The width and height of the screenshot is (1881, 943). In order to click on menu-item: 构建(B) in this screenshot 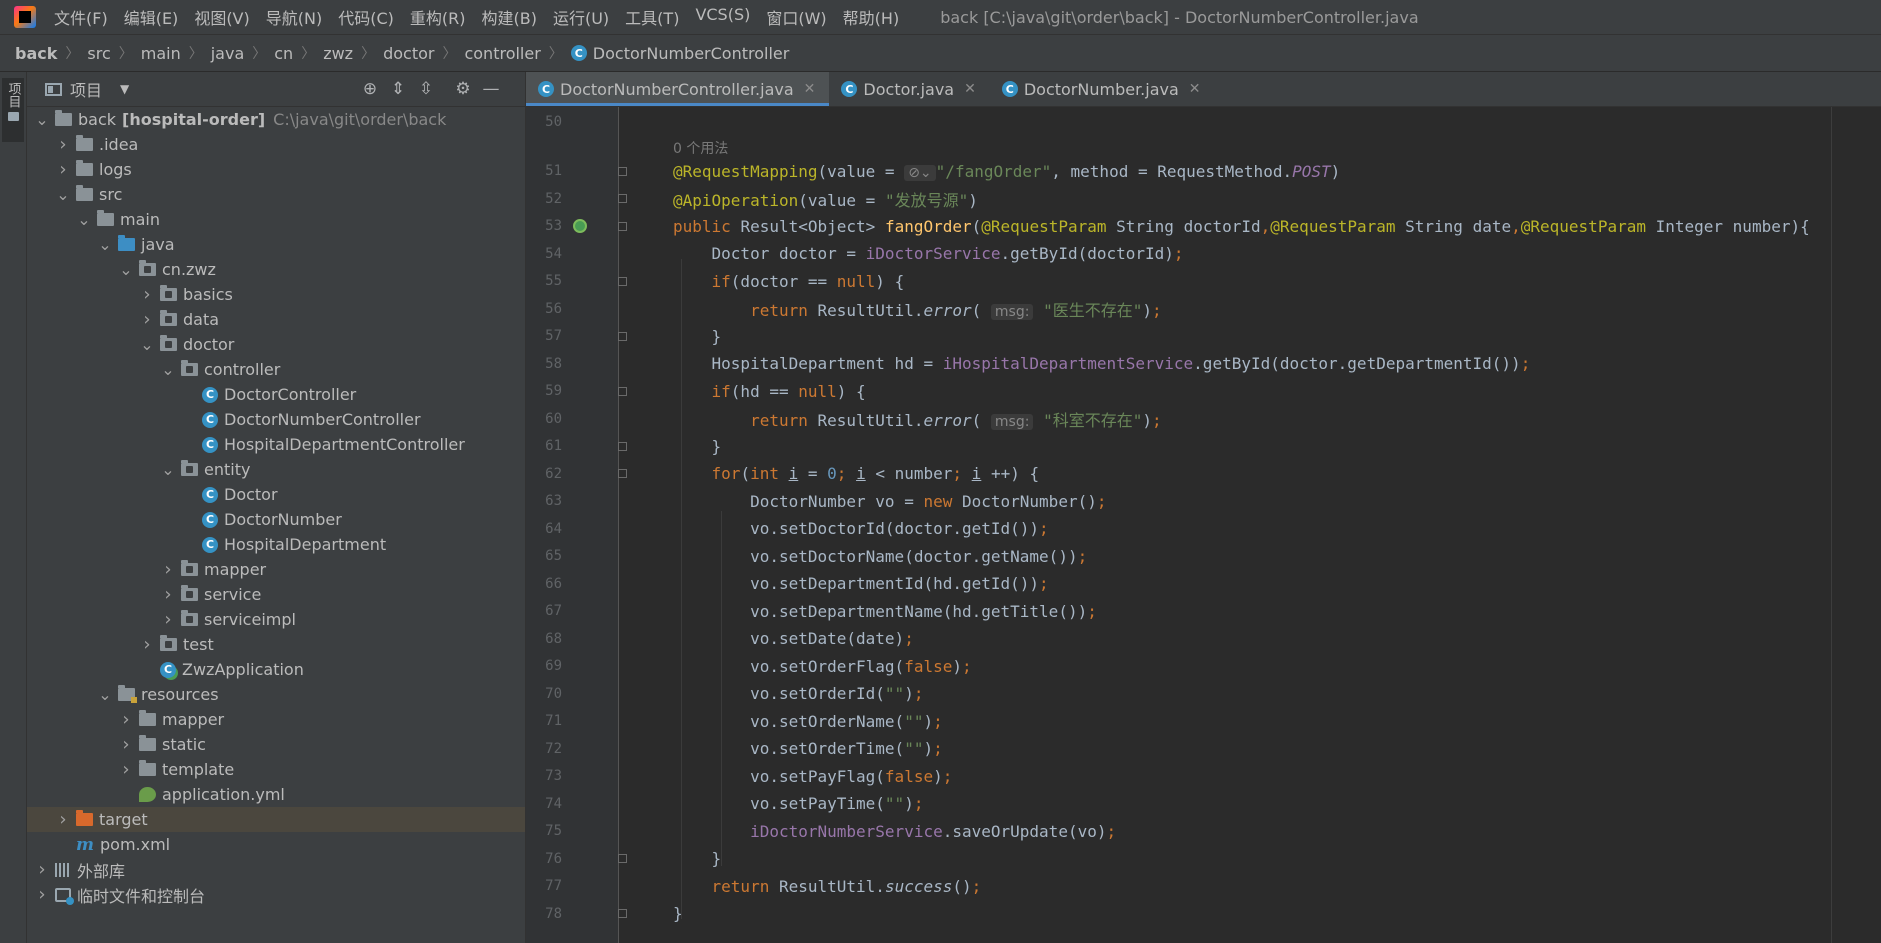, I will do `click(509, 17)`.